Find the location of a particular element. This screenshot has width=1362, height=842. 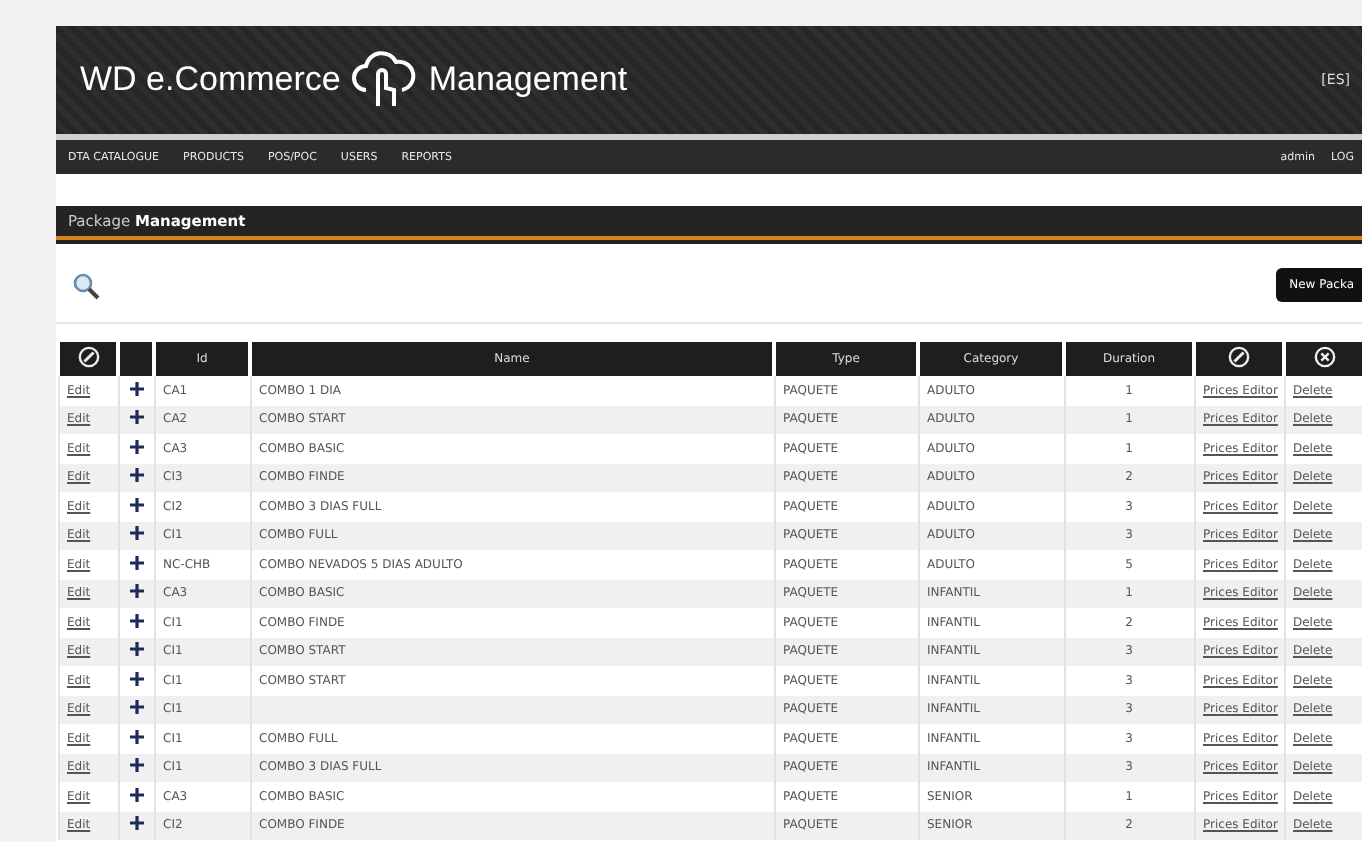

cloud-hand-logo-icon is located at coordinates (384, 80).